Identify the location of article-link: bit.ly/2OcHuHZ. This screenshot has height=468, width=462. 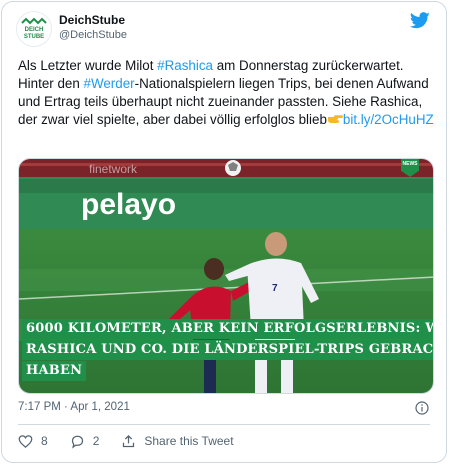
(388, 119).